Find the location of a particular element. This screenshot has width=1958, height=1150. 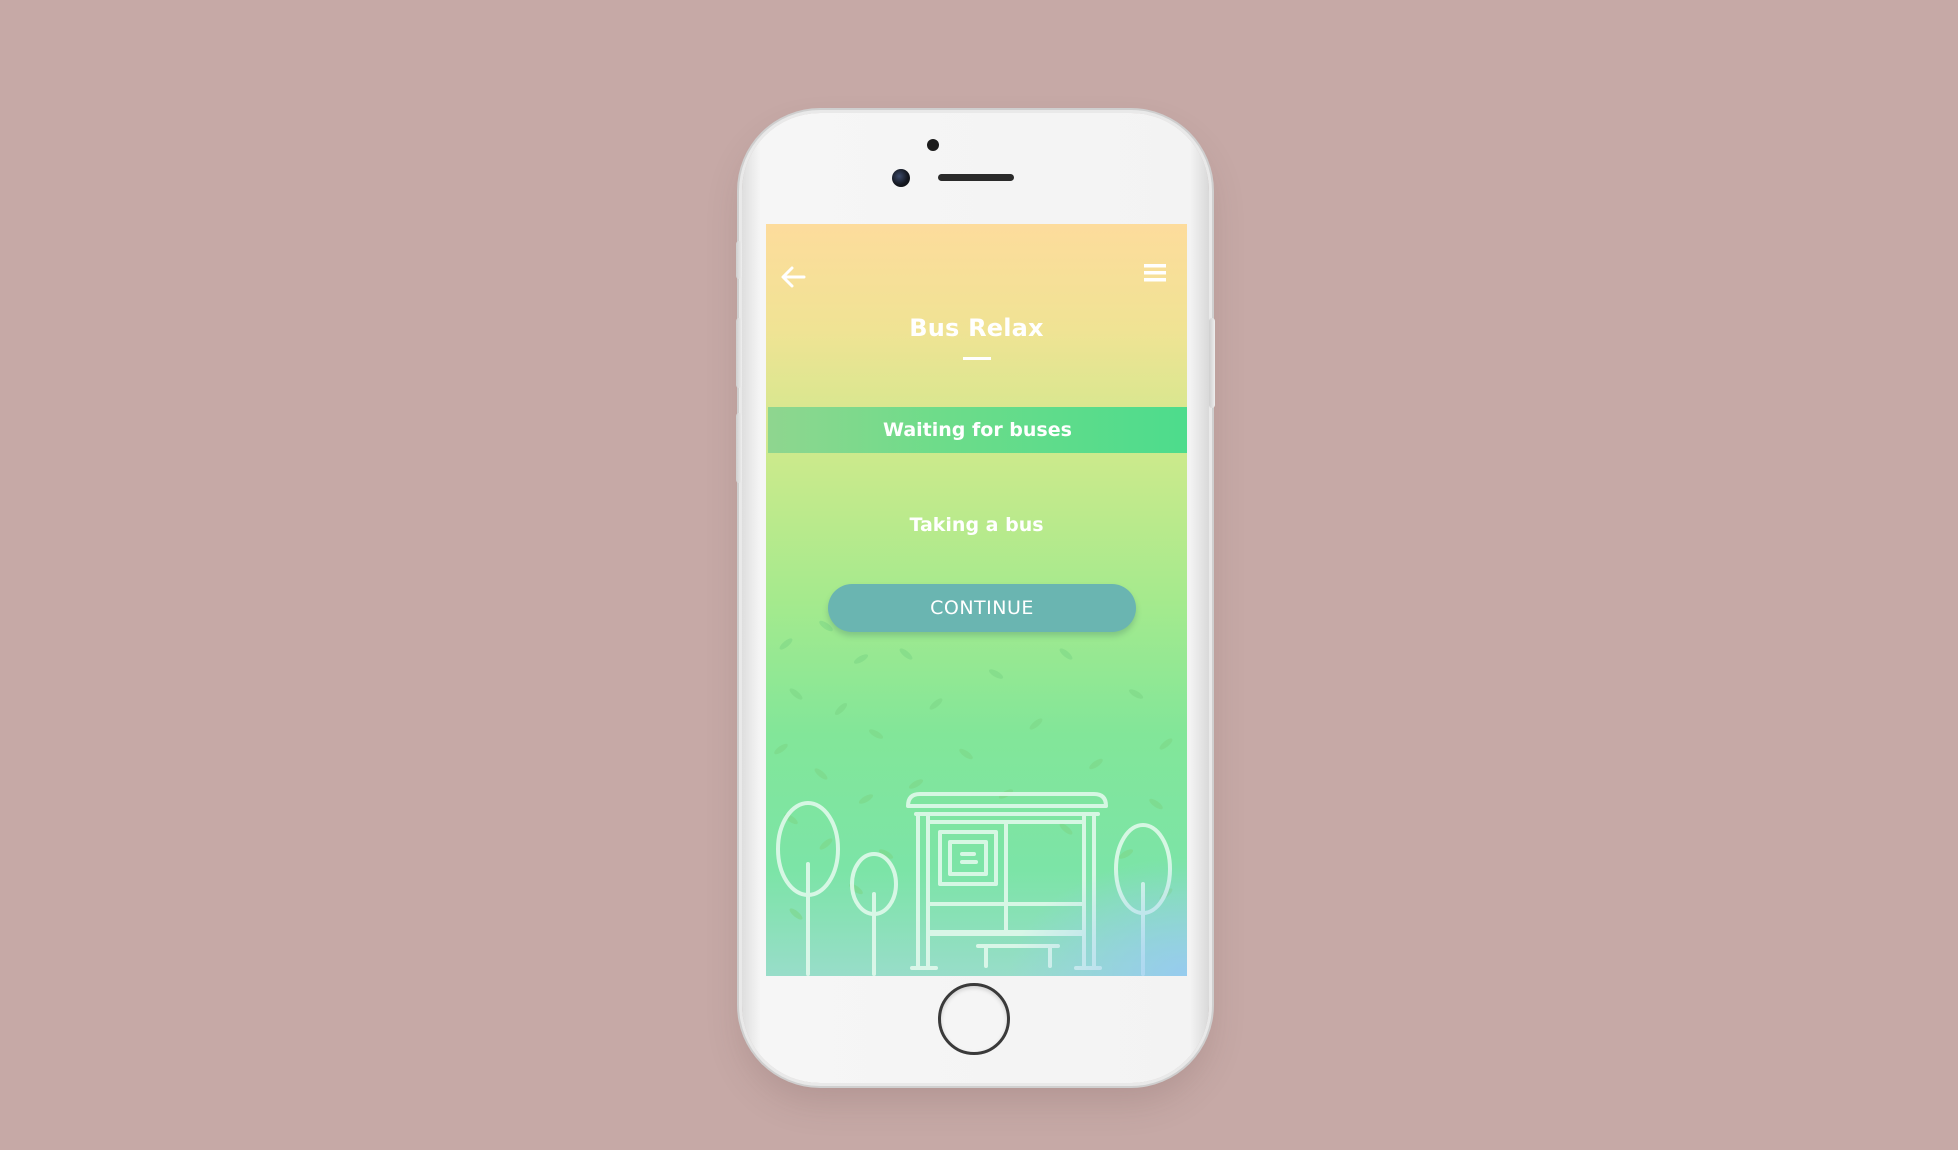

bus-stop-shelter-illustration is located at coordinates (974, 884).